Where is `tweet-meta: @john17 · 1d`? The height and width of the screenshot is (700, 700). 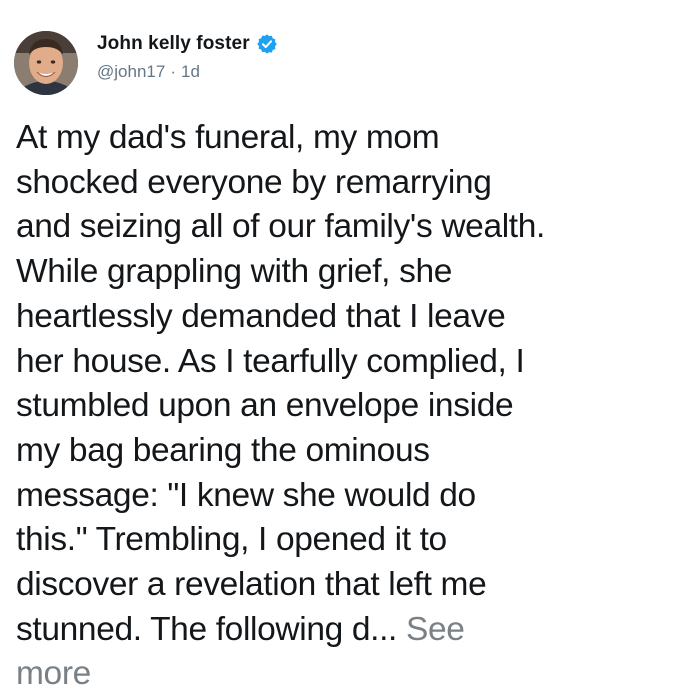 tweet-meta: @john17 · 1d is located at coordinates (148, 72).